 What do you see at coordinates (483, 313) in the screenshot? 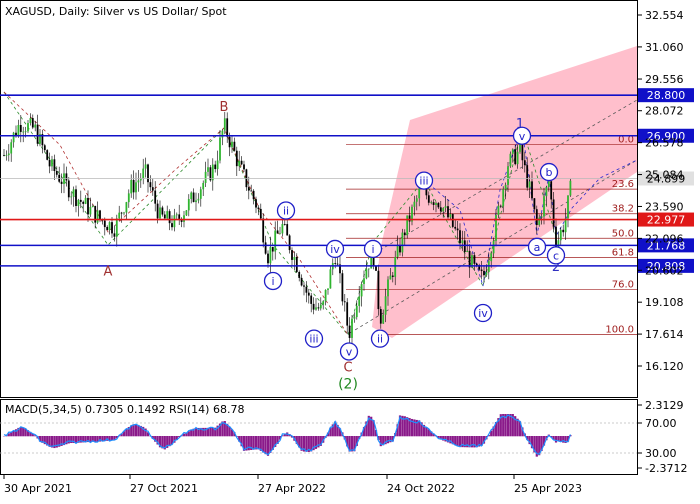
I see `wave-label: iv` at bounding box center [483, 313].